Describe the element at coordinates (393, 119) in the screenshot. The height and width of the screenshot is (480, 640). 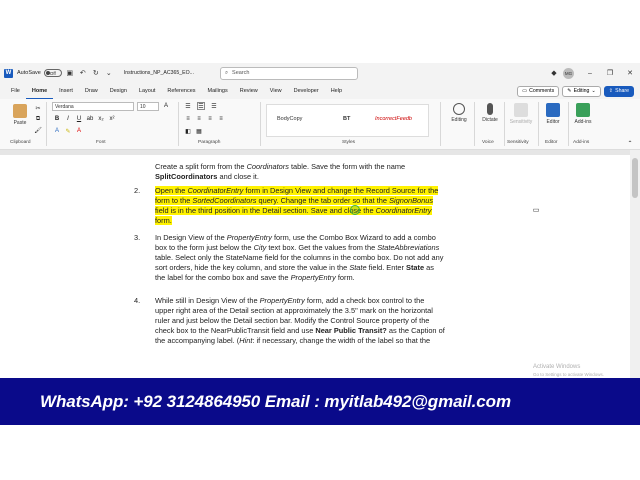
I see `style-incorrectfeedb: IncorrectFeedb` at that location.